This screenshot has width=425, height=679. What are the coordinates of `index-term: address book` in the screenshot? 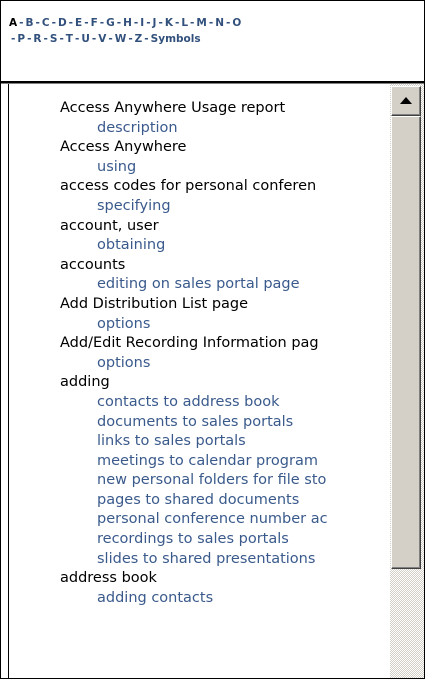 It's located at (108, 578).